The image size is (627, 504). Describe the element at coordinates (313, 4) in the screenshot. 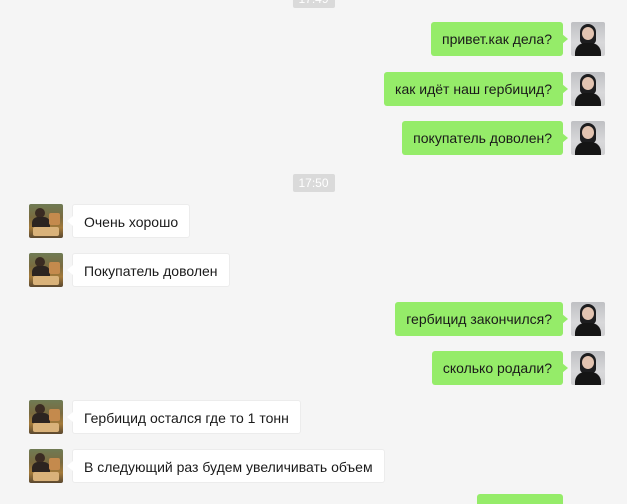

I see `timestamp: 17:49` at that location.